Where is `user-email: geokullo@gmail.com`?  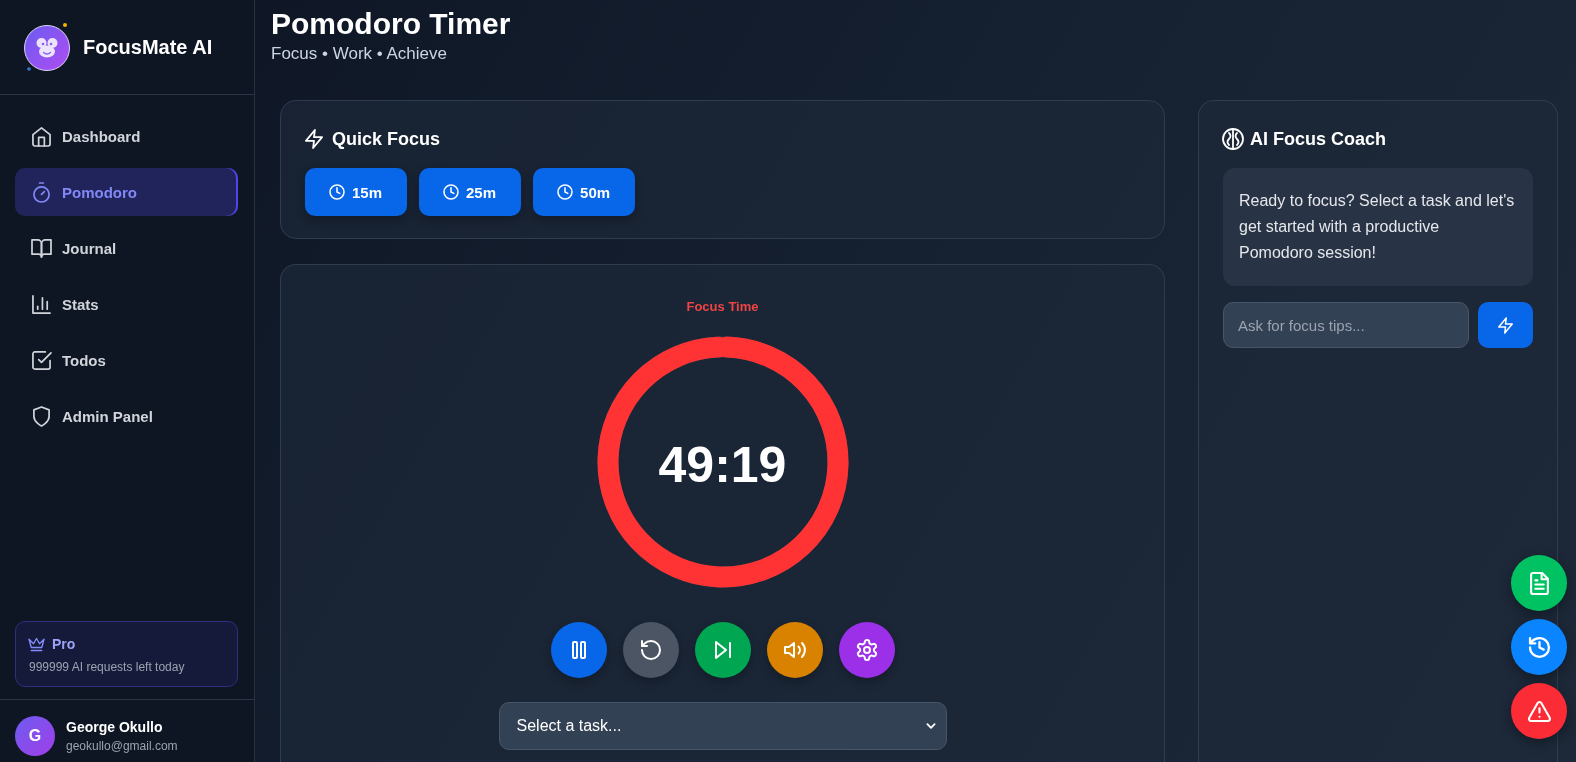 user-email: geokullo@gmail.com is located at coordinates (122, 746).